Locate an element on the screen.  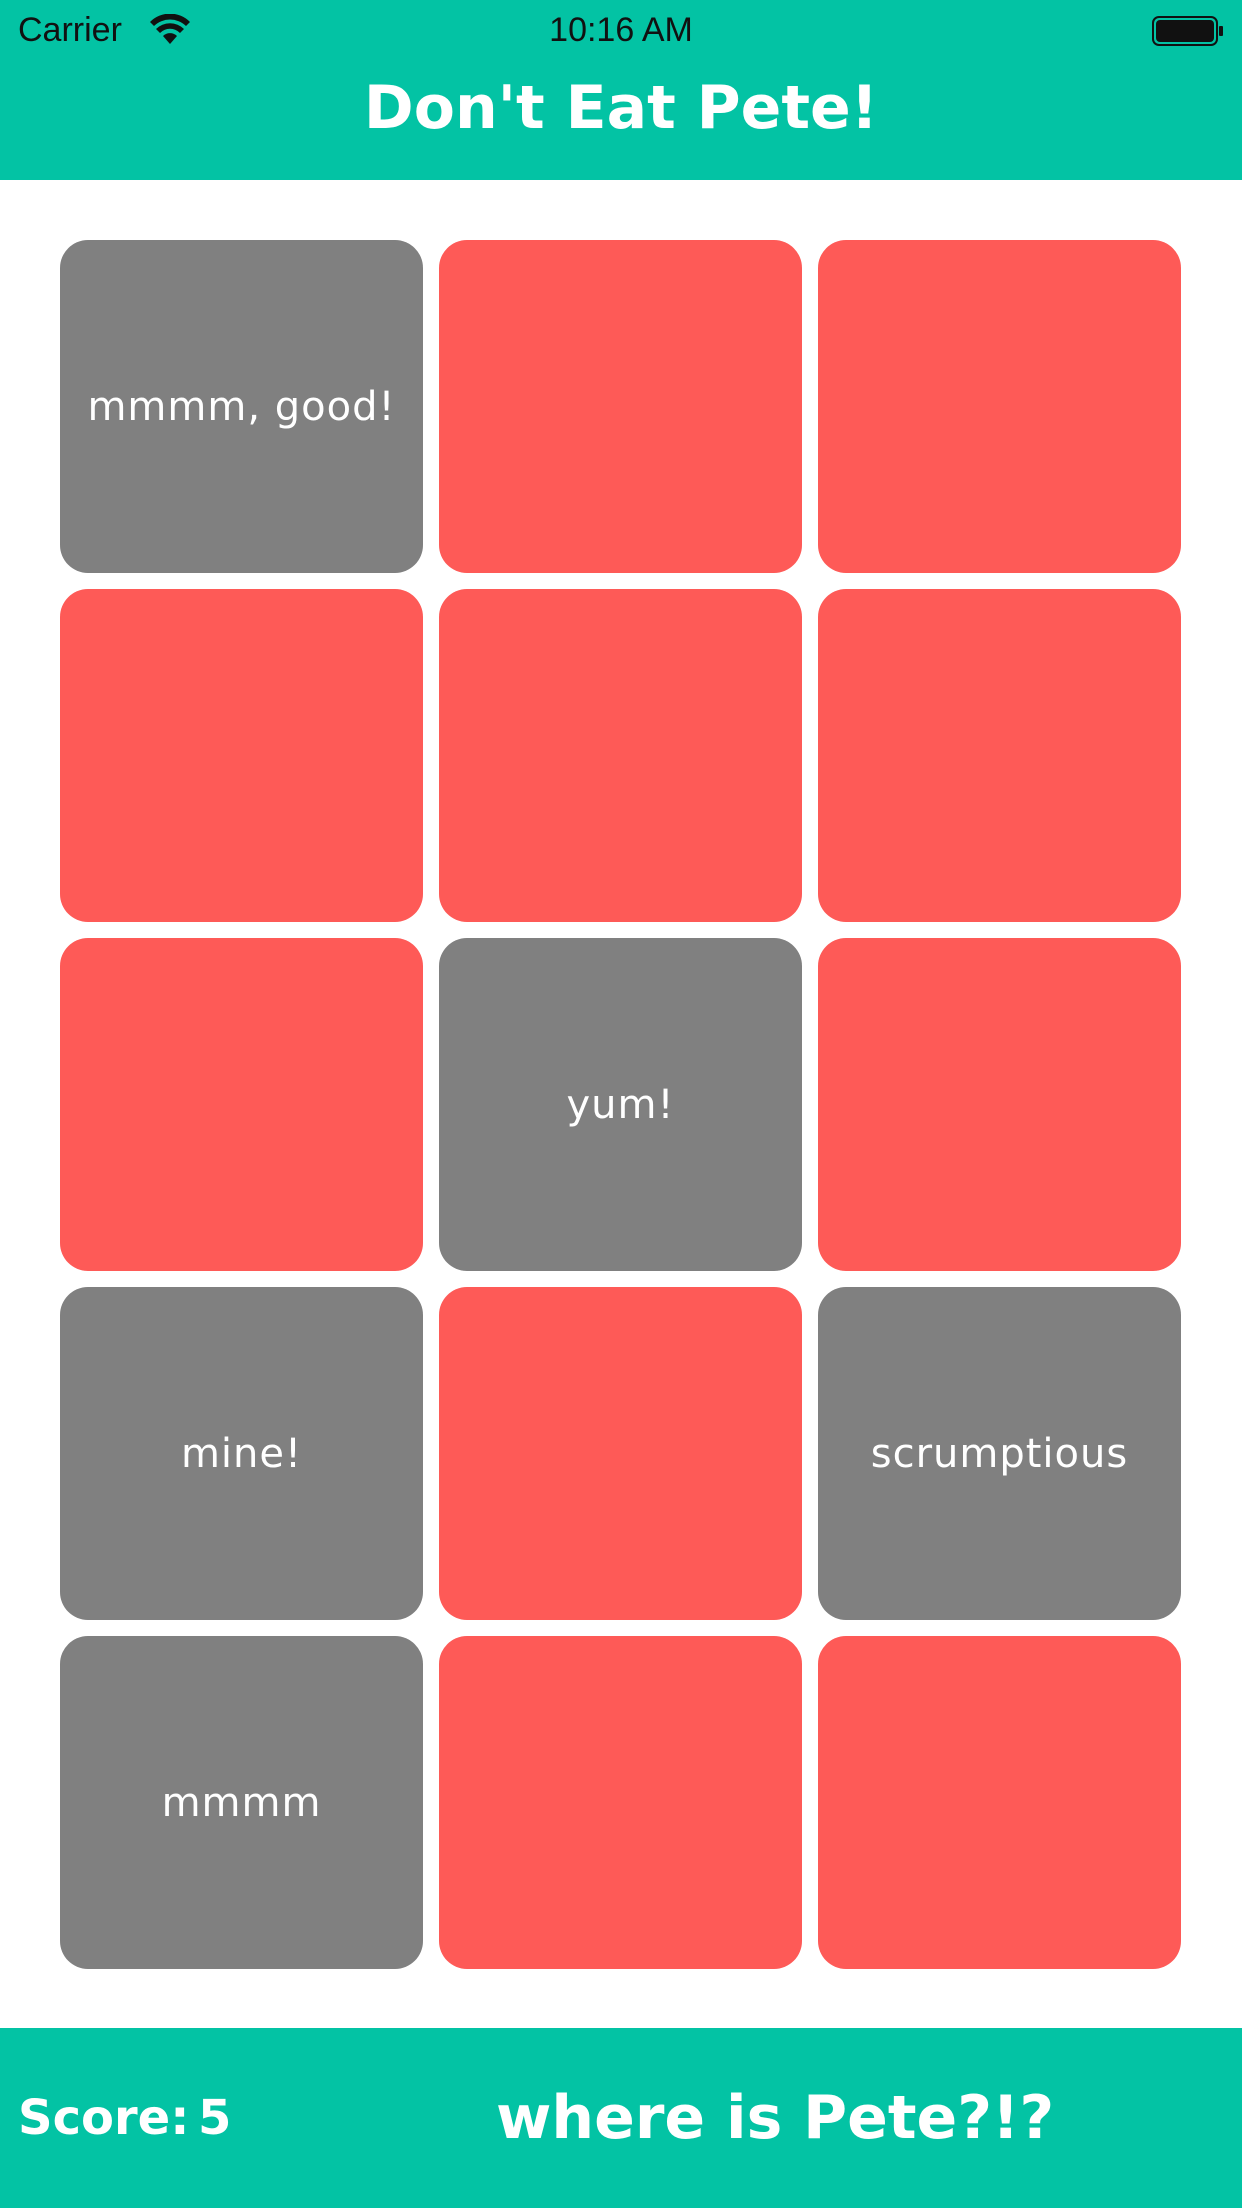
score-value: 5 is located at coordinates (215, 2118).